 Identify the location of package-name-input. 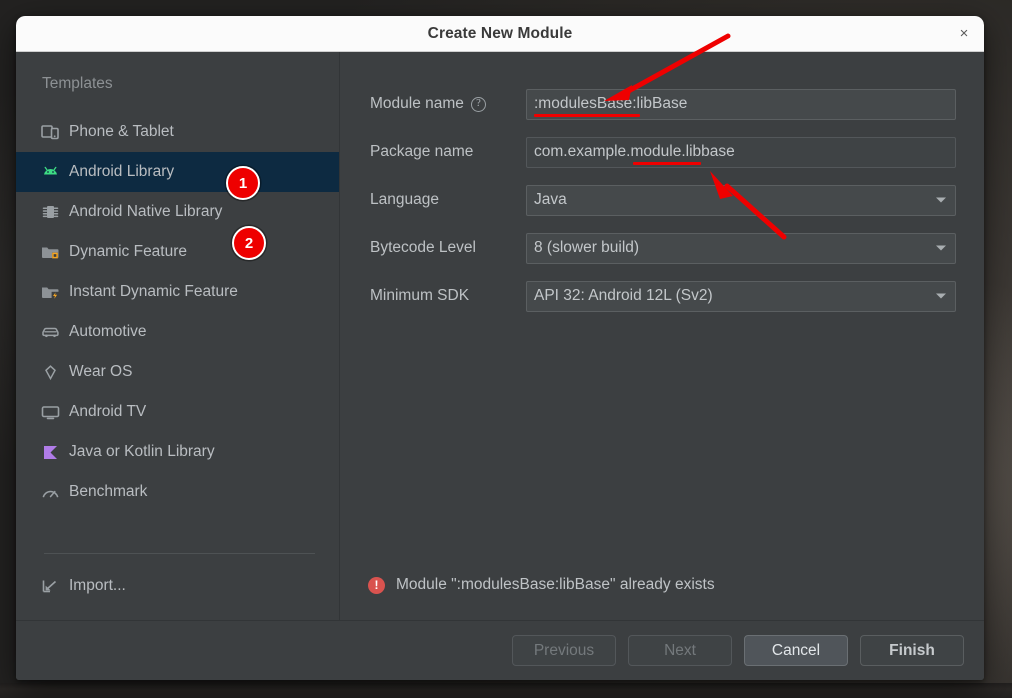
(741, 152).